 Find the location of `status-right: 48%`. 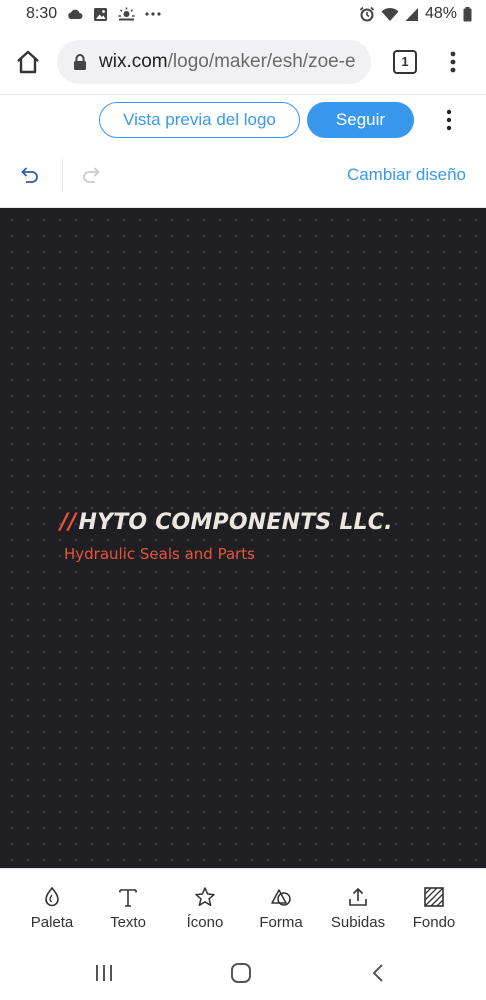

status-right: 48% is located at coordinates (415, 14).